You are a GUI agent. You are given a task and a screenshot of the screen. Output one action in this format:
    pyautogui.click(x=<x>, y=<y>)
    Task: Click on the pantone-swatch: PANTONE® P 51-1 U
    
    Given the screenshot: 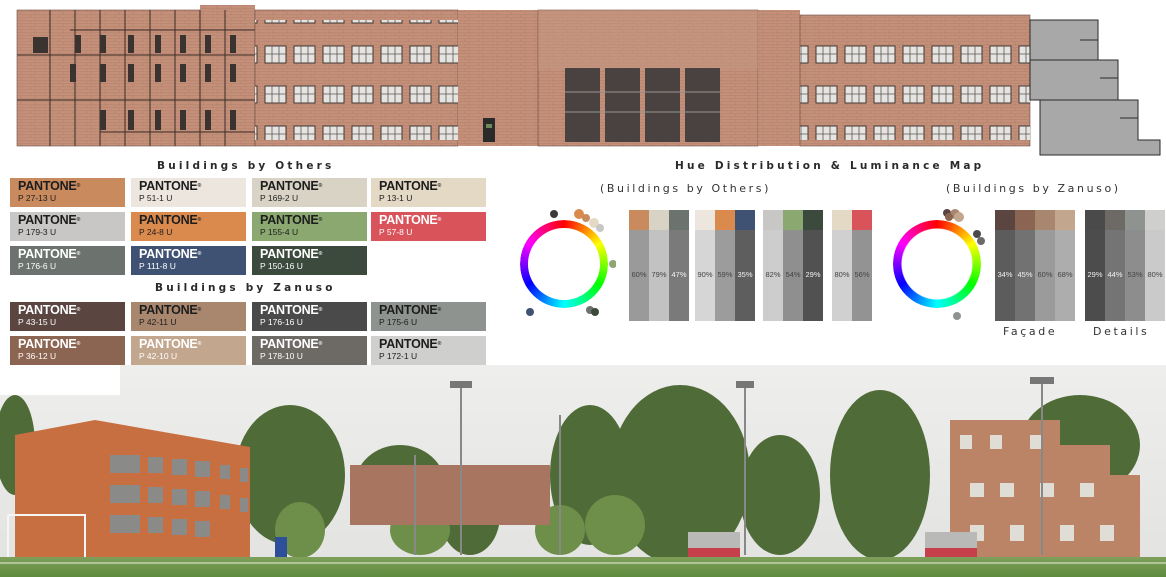 What is the action you would take?
    pyautogui.click(x=188, y=192)
    